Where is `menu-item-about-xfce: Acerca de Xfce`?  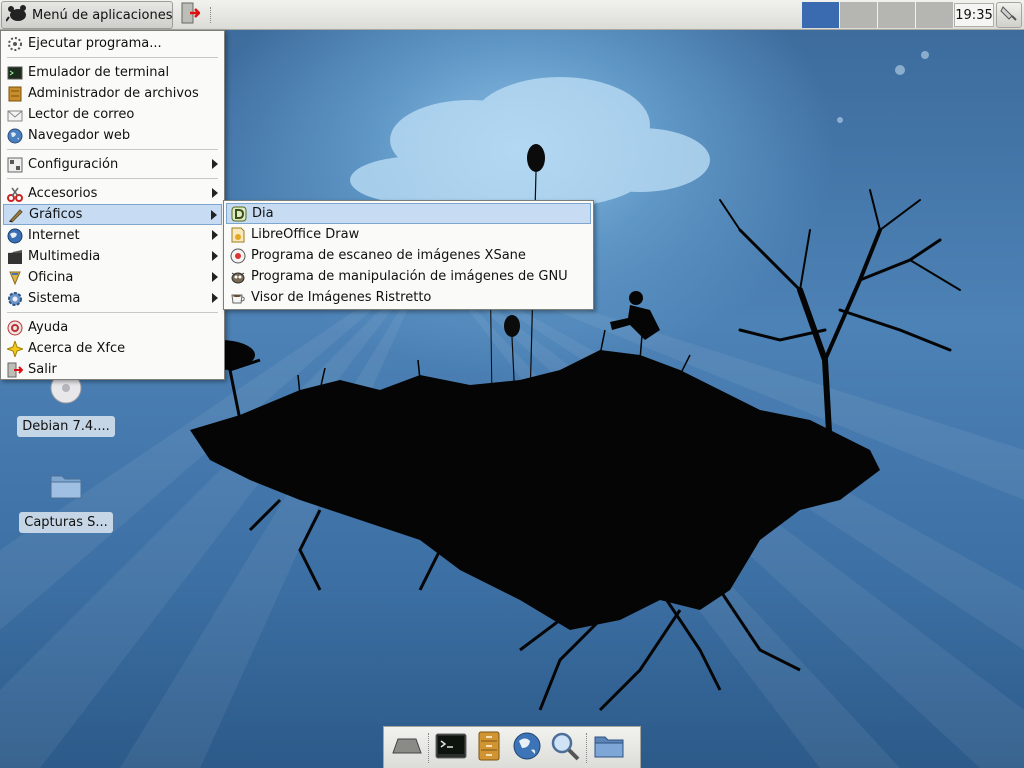
menu-item-about-xfce: Acerca de Xfce is located at coordinates (112, 348).